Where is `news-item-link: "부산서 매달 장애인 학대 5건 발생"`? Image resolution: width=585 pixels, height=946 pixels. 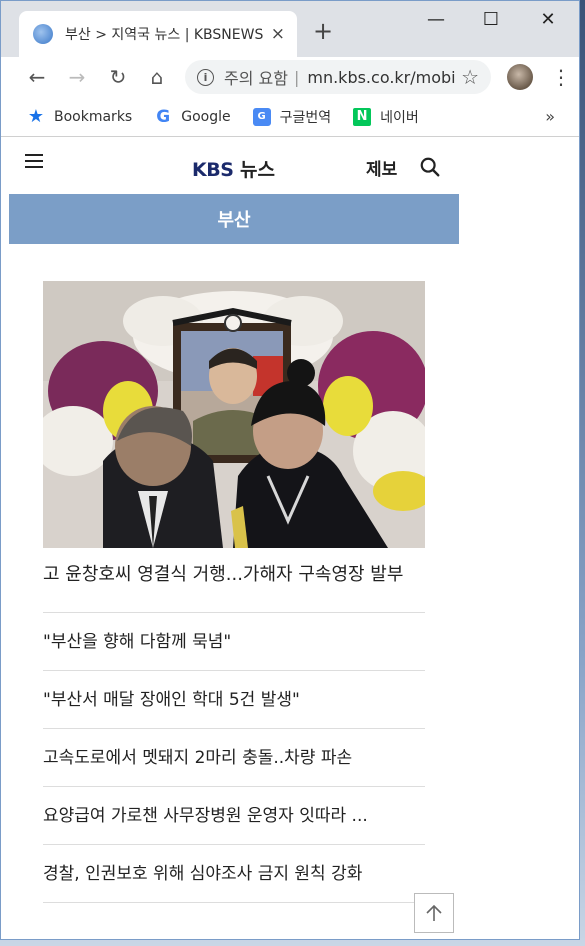 news-item-link: "부산서 매달 장애인 학대 5건 발생" is located at coordinates (234, 700).